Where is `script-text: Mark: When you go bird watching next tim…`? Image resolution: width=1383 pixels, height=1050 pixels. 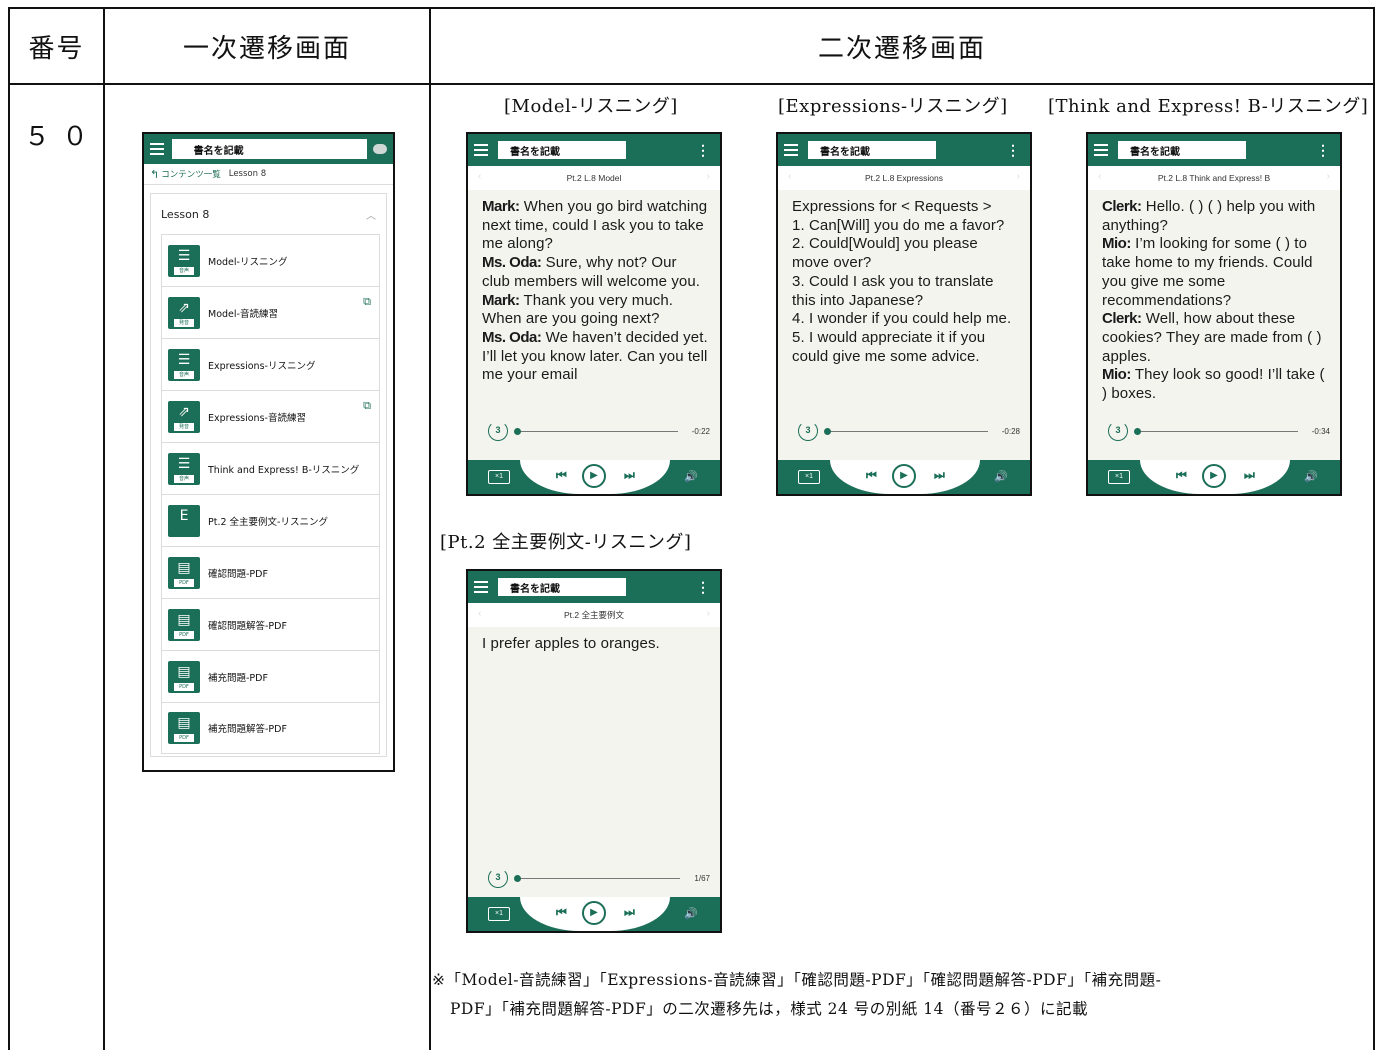
script-text: Mark: When you go bird watching next tim… is located at coordinates (594, 304).